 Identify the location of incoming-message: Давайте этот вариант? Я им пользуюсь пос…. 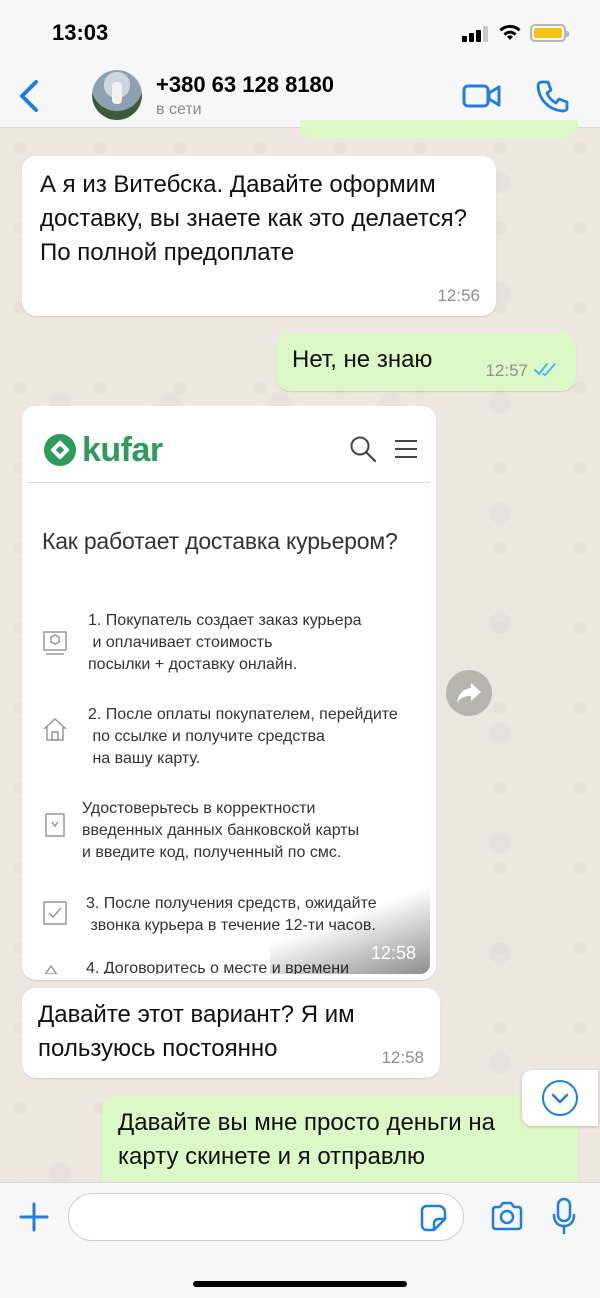
(231, 1033).